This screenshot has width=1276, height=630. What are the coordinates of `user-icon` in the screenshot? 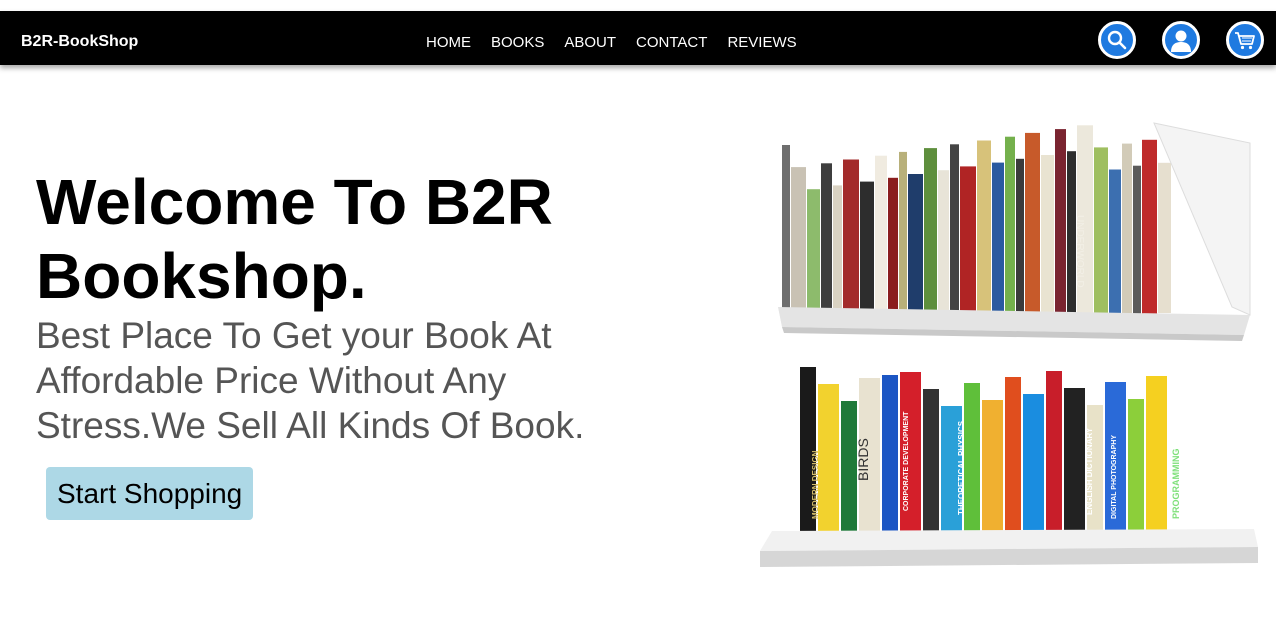 It's located at (1181, 41).